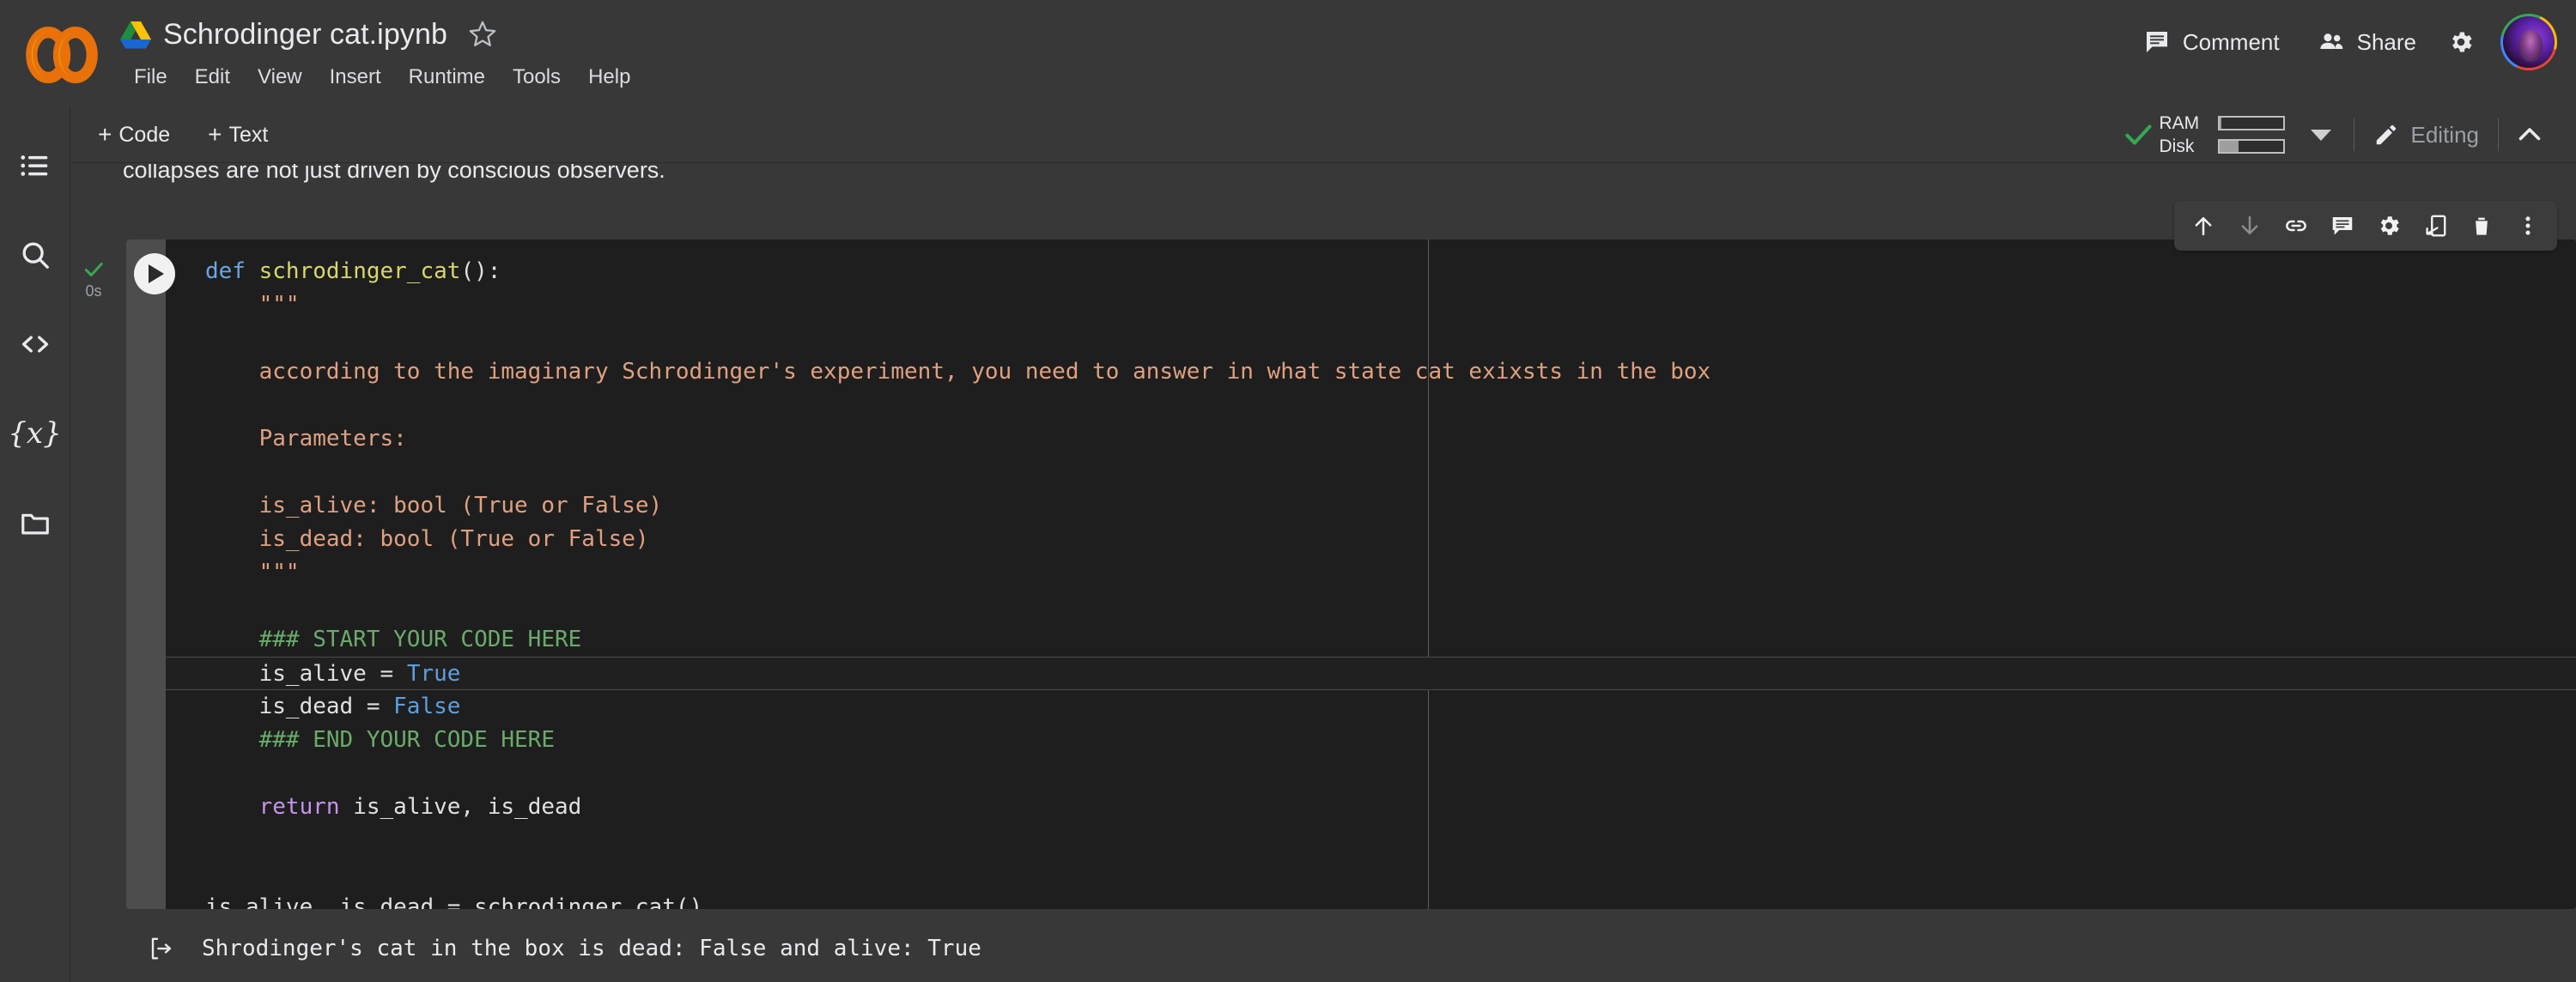 The height and width of the screenshot is (982, 2576). I want to click on link-icon, so click(2296, 226).